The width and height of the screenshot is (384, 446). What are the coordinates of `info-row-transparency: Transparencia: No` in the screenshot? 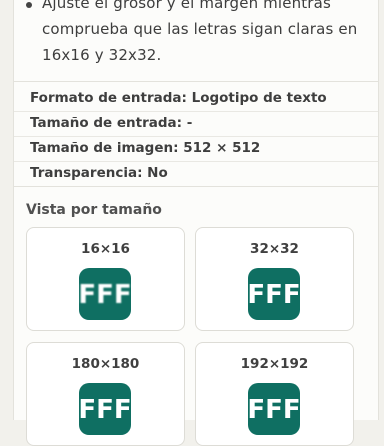 It's located at (196, 173).